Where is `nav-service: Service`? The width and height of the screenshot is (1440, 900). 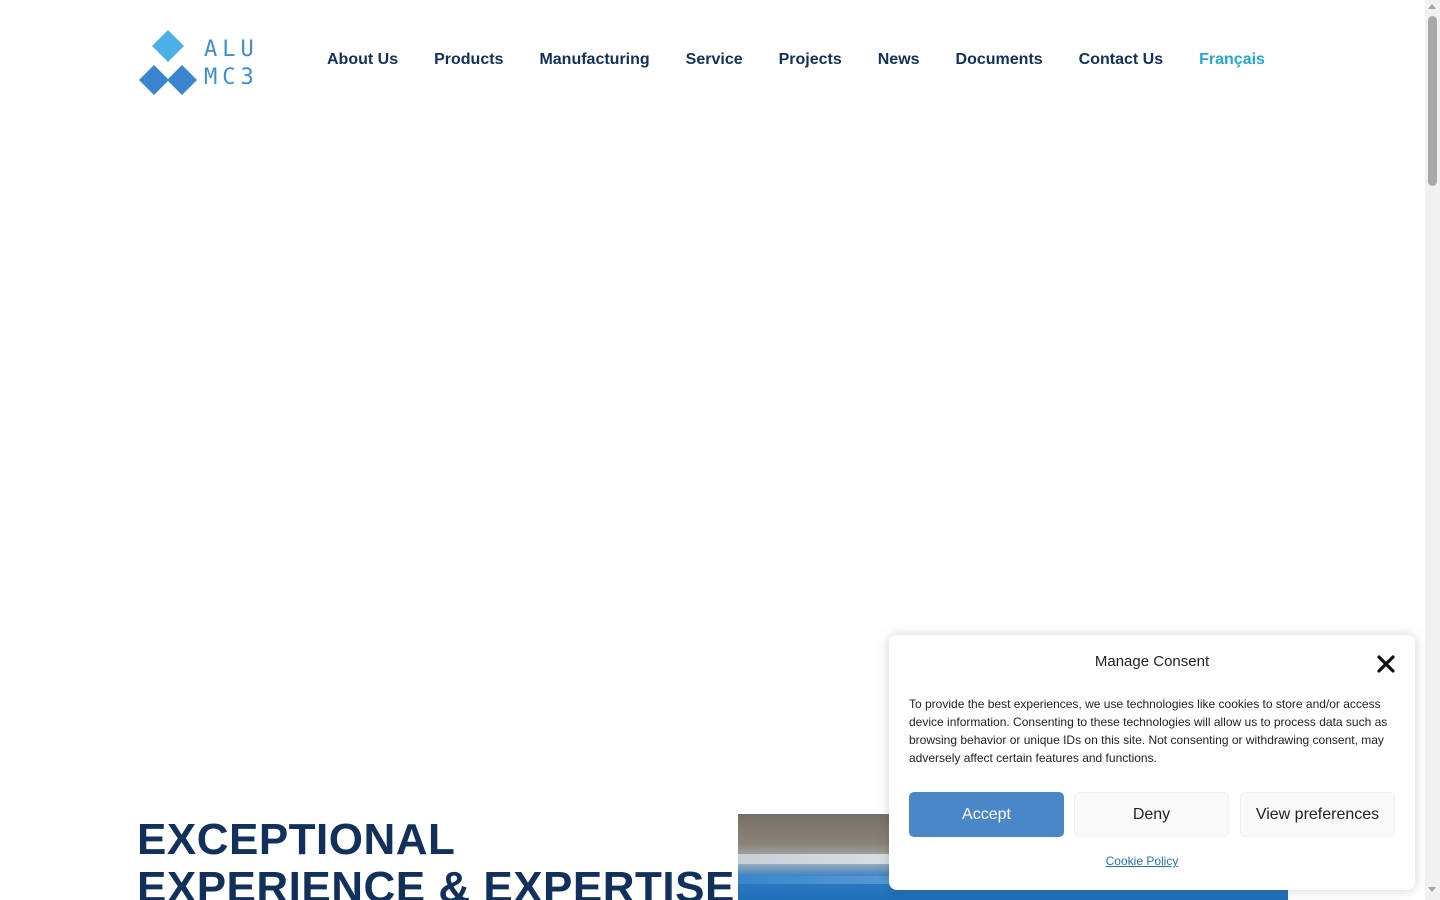 nav-service: Service is located at coordinates (714, 60).